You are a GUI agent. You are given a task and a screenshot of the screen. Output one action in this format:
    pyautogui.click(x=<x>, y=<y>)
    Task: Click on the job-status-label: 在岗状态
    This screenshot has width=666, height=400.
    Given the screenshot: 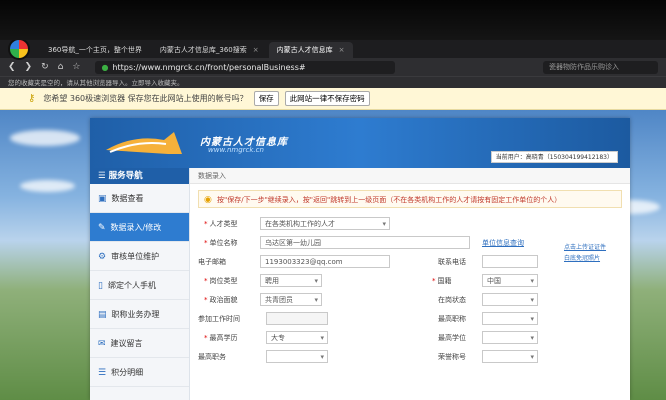 What is the action you would take?
    pyautogui.click(x=452, y=300)
    